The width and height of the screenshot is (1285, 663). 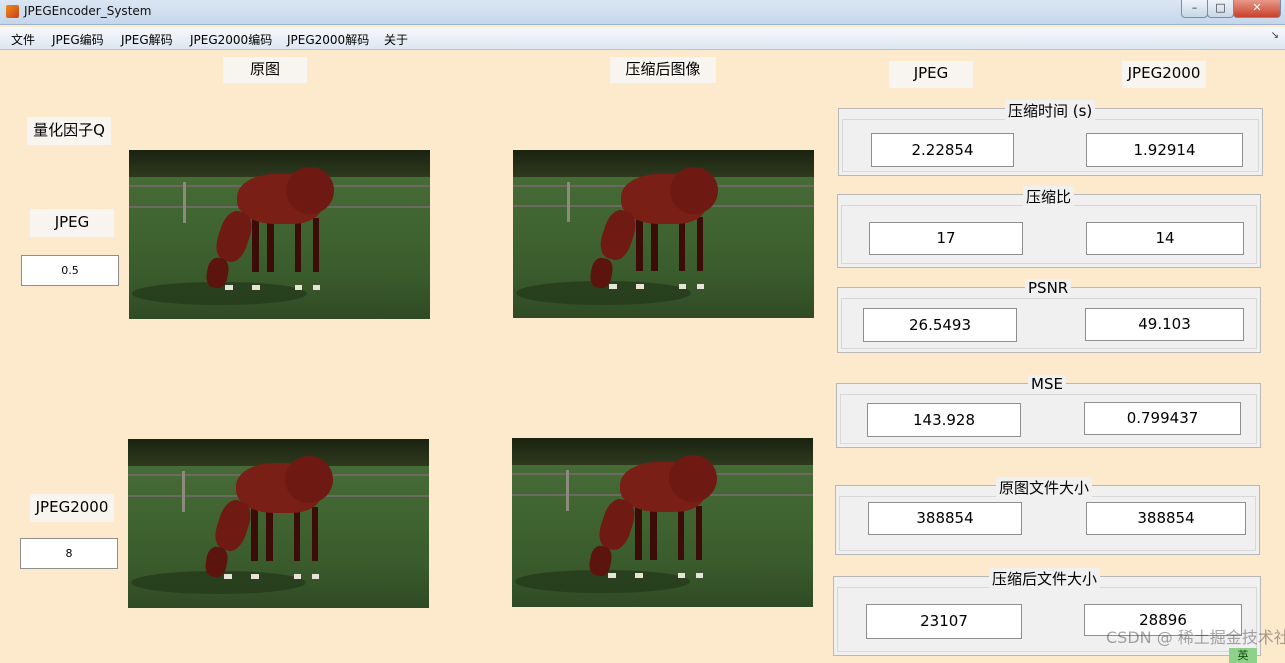 What do you see at coordinates (1047, 384) in the screenshot?
I see `mse-title: MSE` at bounding box center [1047, 384].